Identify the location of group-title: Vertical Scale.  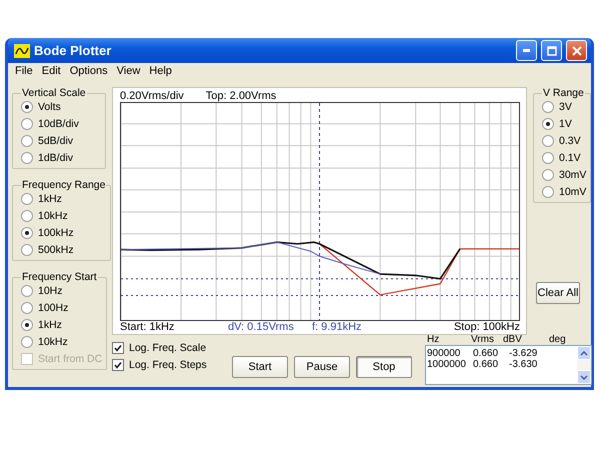
(54, 93).